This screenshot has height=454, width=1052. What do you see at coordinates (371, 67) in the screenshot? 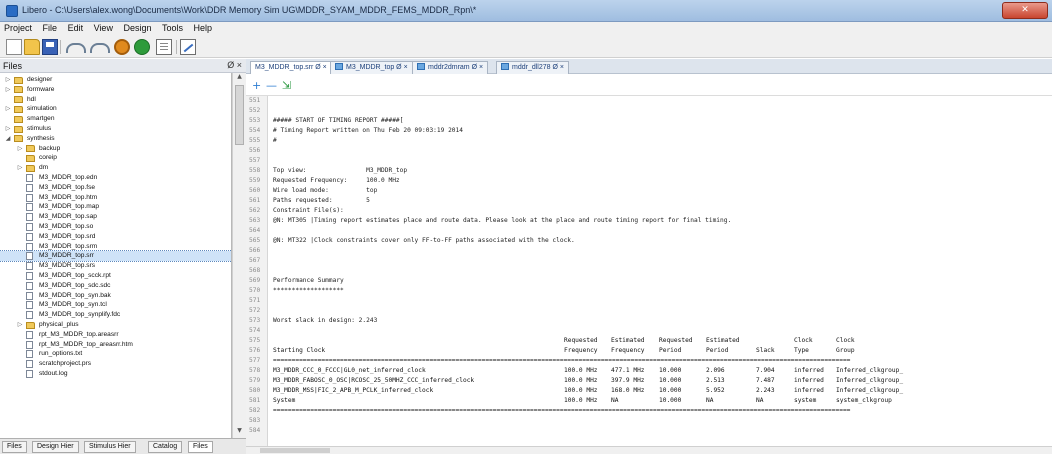
I see `tab-m3-mddr-top: M3_MDDR_top Ø ×` at bounding box center [371, 67].